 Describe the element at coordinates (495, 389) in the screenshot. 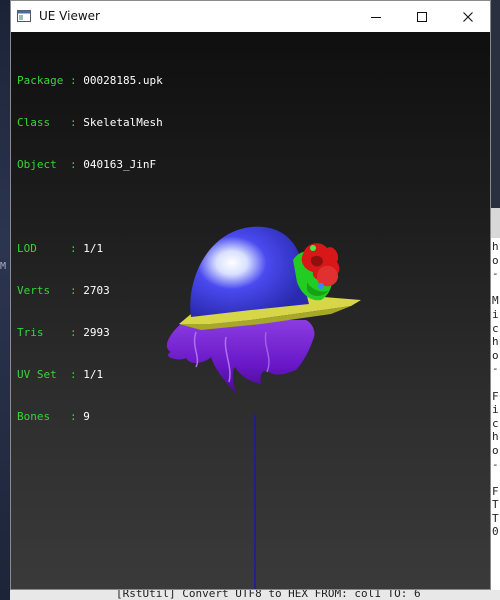

I see `background-console-text: h o - M i c h o - F i c h o - F T T 0` at that location.